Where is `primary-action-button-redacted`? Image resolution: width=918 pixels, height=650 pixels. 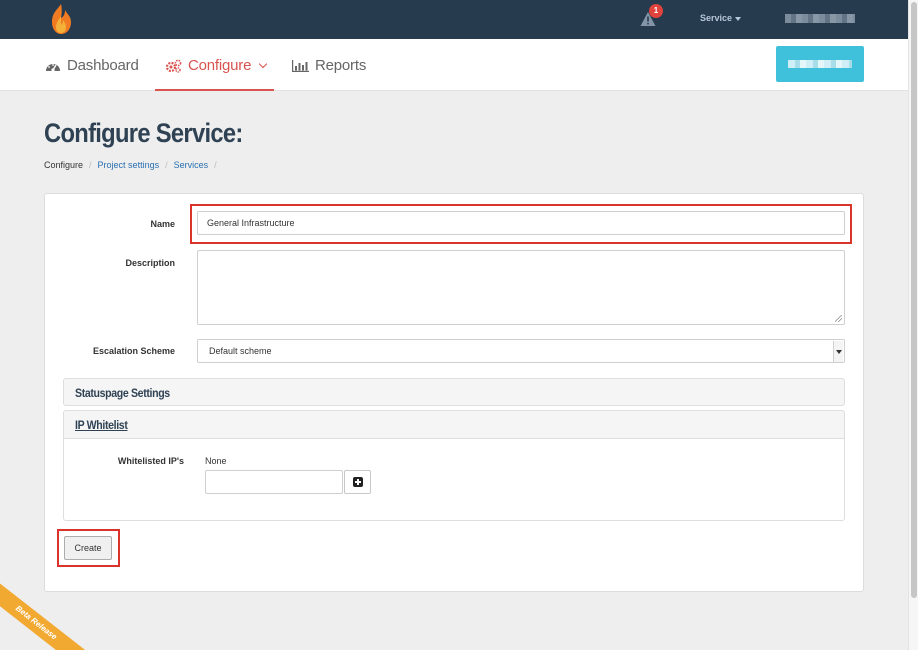 primary-action-button-redacted is located at coordinates (820, 64).